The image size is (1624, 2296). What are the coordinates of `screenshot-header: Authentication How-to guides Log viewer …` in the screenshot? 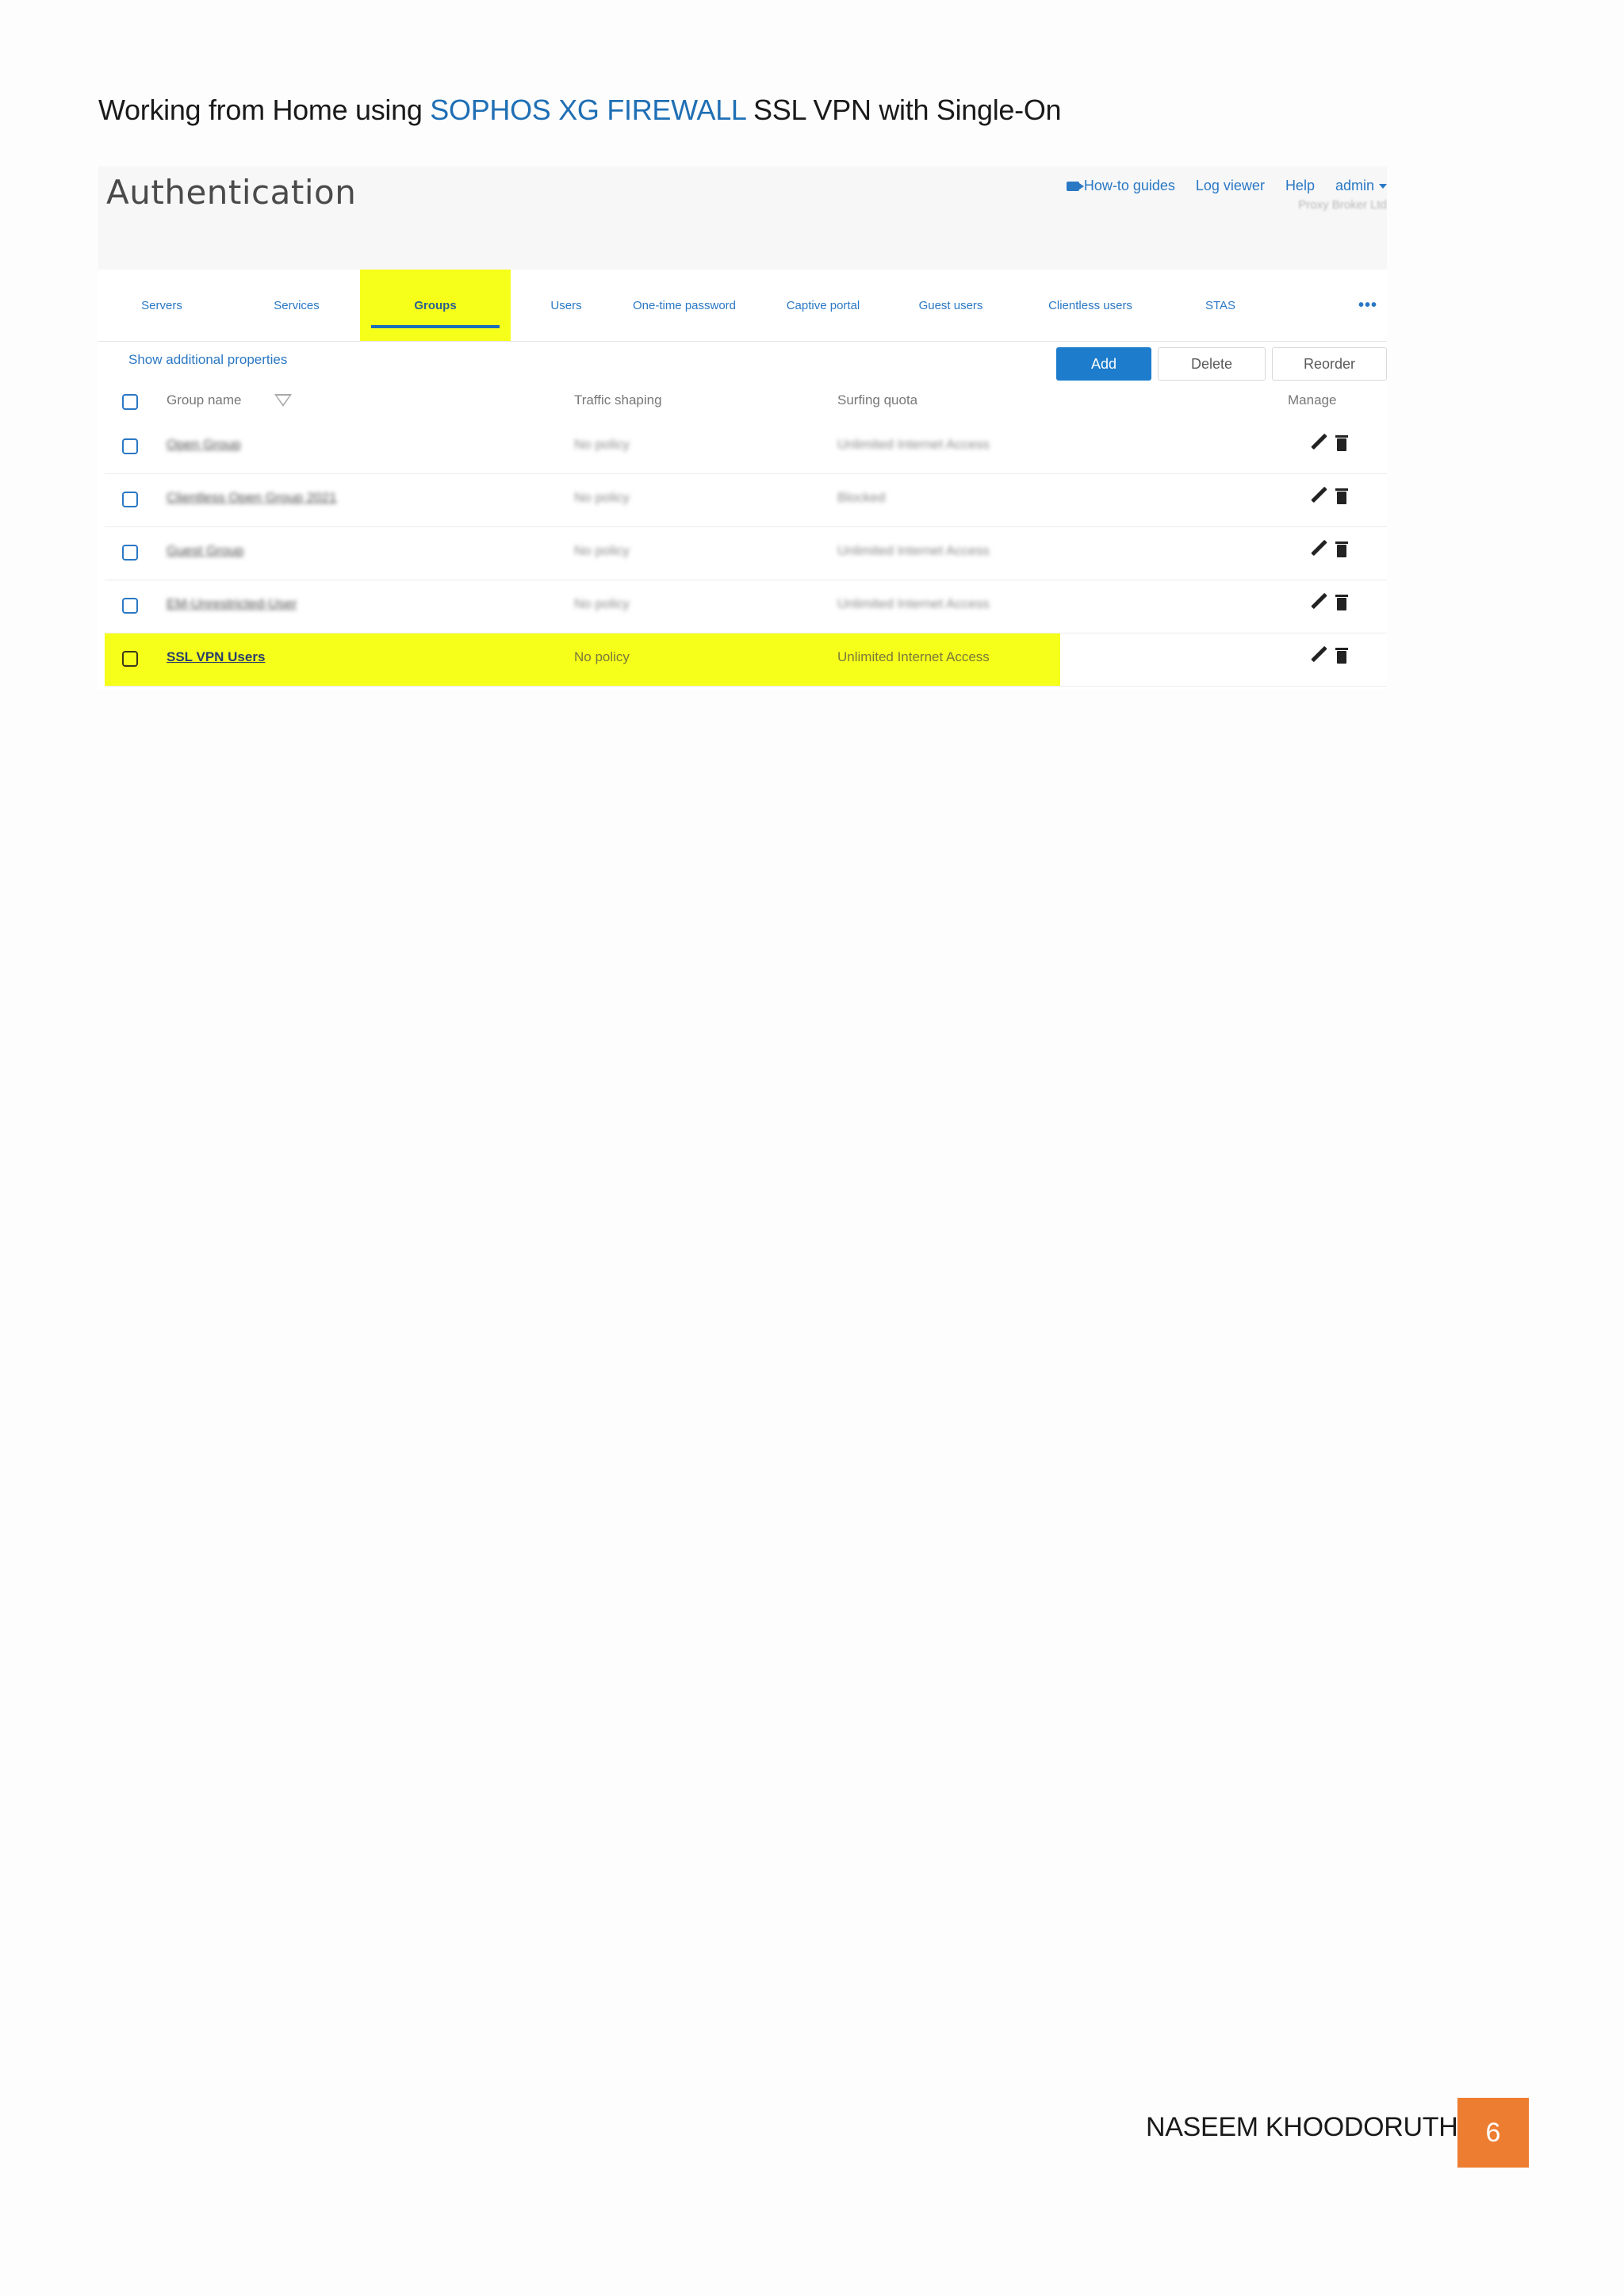 It's located at (742, 218).